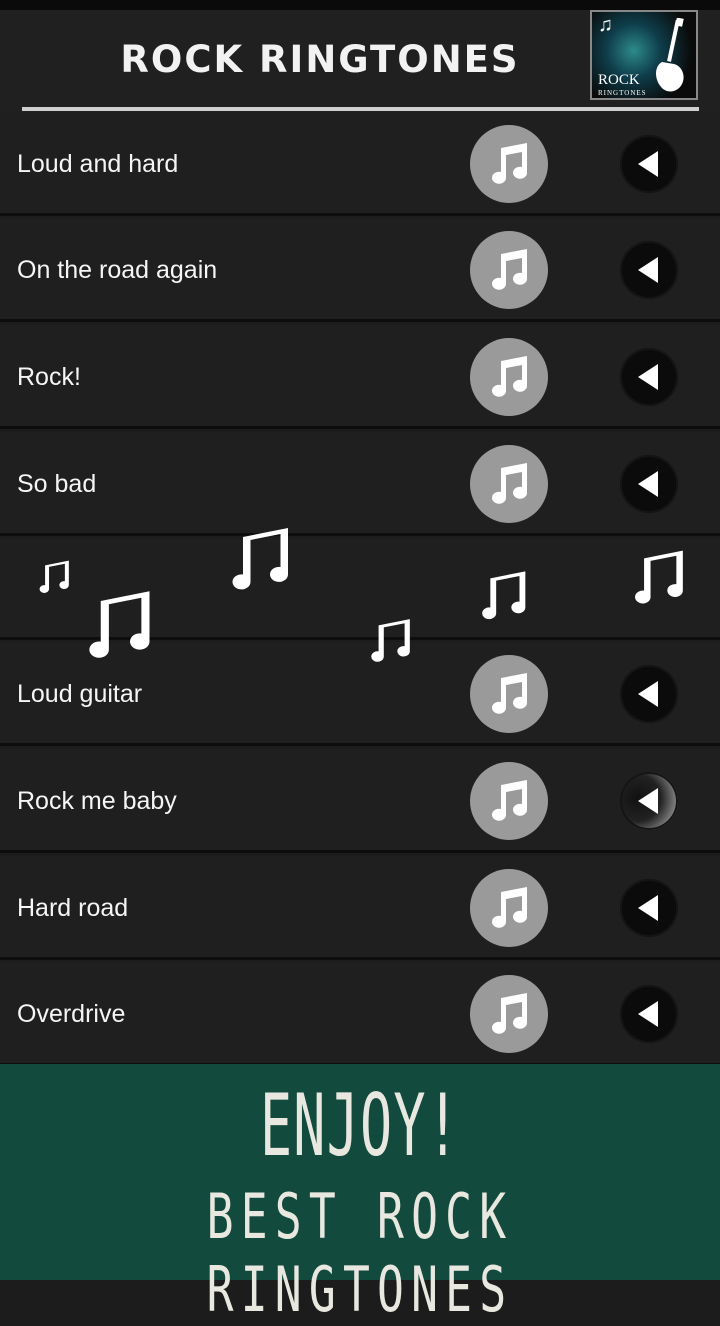  I want to click on list-item: Rock!, so click(360, 377).